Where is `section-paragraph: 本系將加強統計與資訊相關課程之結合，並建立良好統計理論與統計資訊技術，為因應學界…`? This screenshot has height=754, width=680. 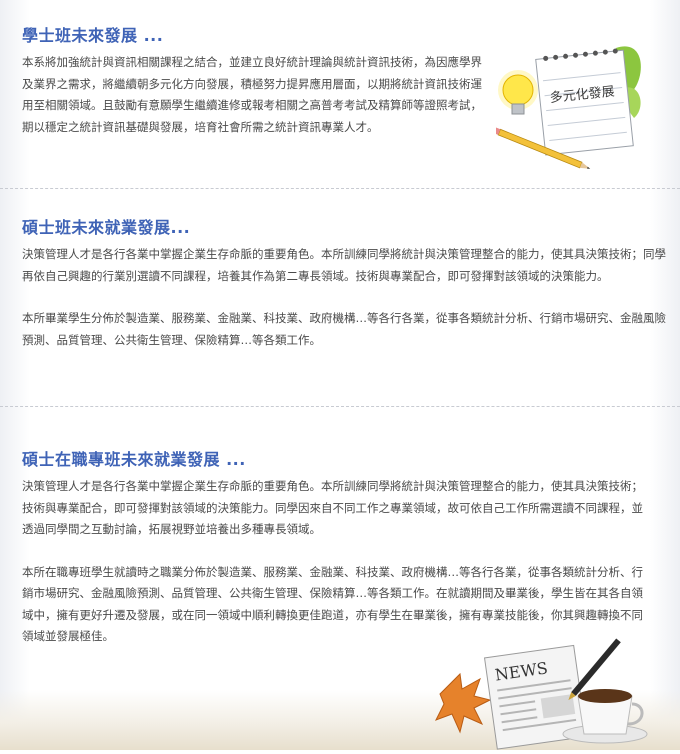
section-paragraph: 本系將加強統計與資訊相關課程之結合，並建立良好統計理論與統計資訊技術，為因應學界… is located at coordinates (252, 94).